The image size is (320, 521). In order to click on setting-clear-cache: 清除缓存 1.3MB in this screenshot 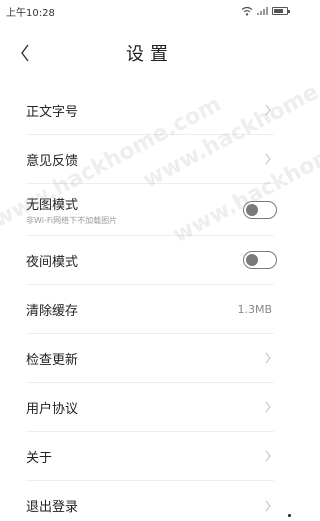, I will do `click(150, 309)`.